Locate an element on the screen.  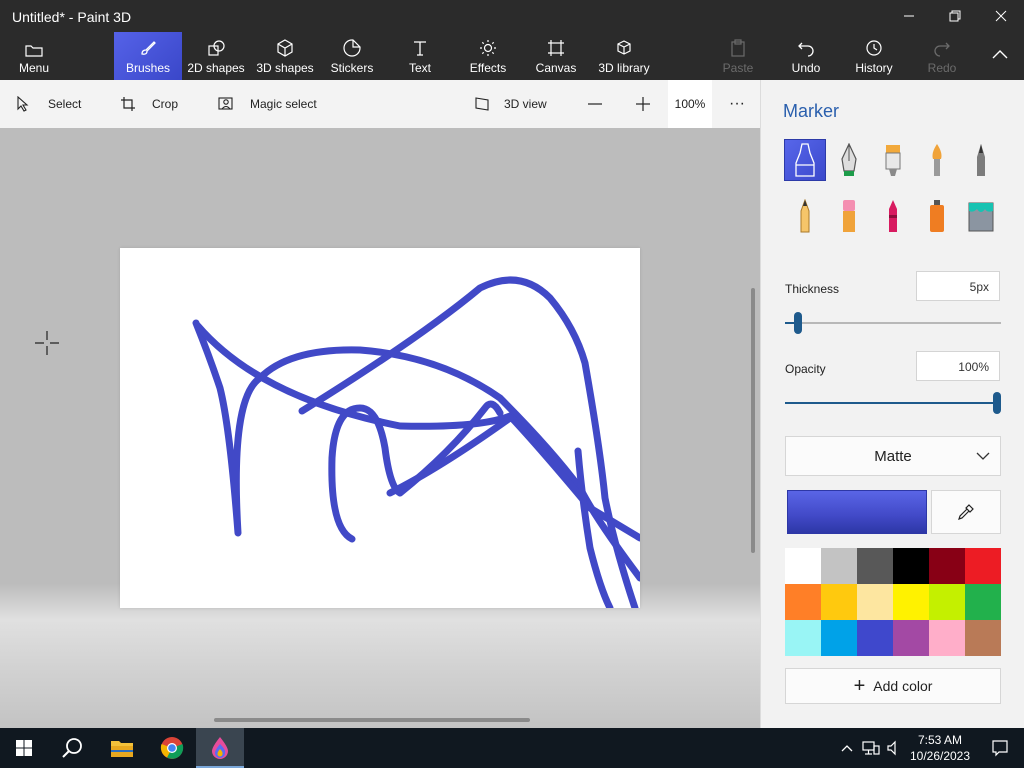
select-label: Select is located at coordinates (65, 104).